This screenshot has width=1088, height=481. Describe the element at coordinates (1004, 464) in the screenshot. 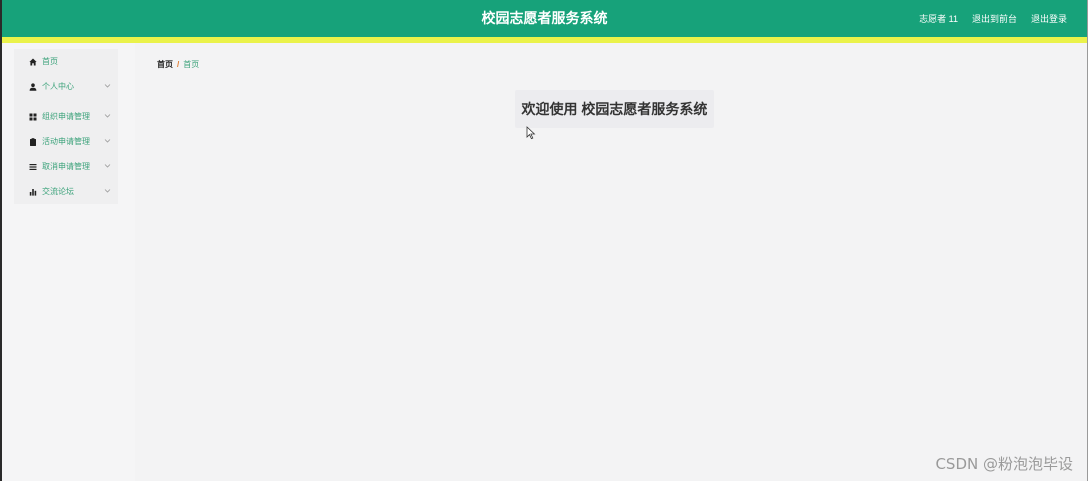

I see `watermark: CSDN @粉泡泡毕设` at that location.